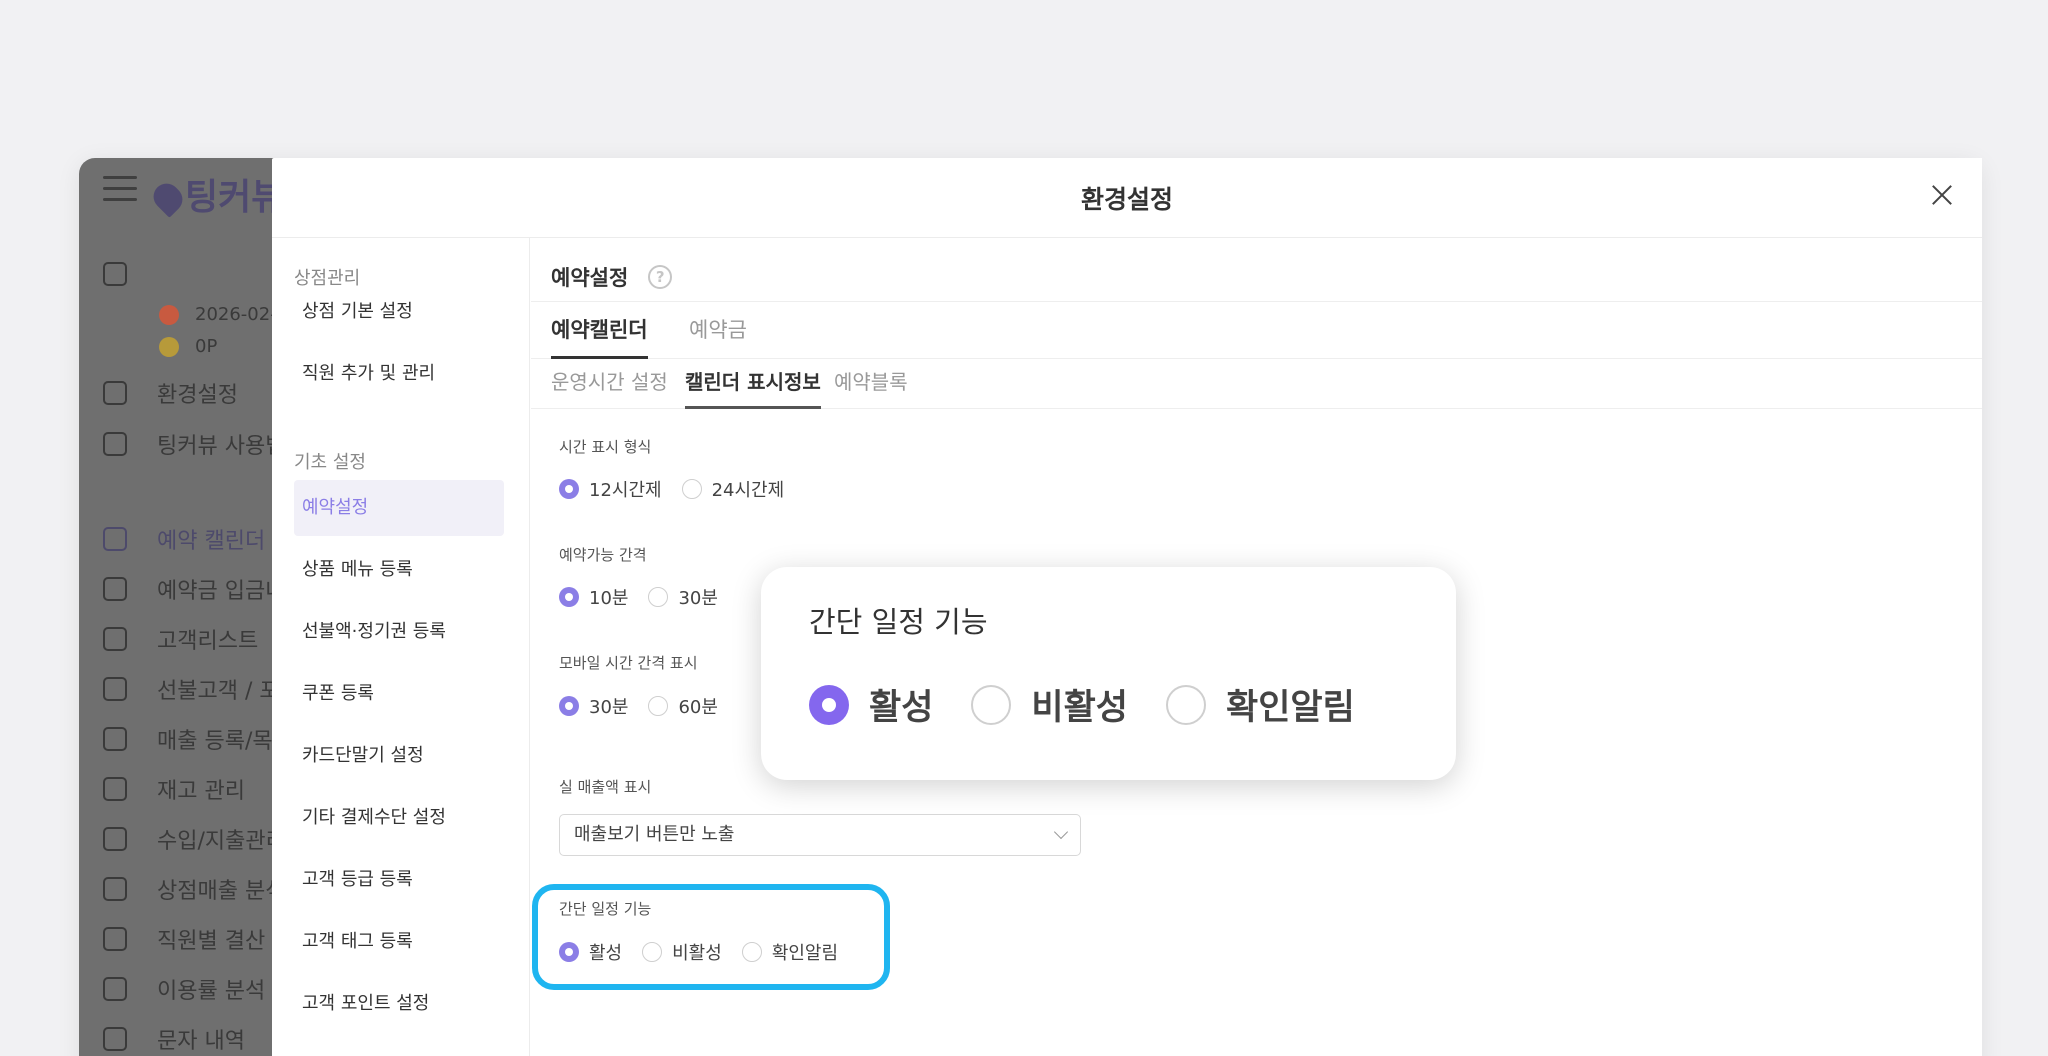 This screenshot has height=1056, width=2048. I want to click on section-title-text: 예약설정, so click(590, 278).